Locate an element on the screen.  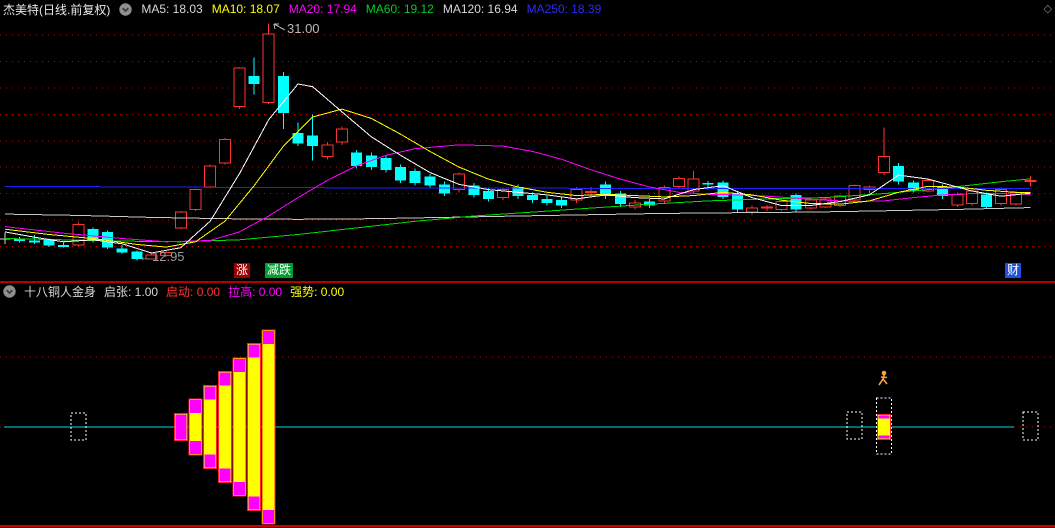
person-icon is located at coordinates (883, 378).